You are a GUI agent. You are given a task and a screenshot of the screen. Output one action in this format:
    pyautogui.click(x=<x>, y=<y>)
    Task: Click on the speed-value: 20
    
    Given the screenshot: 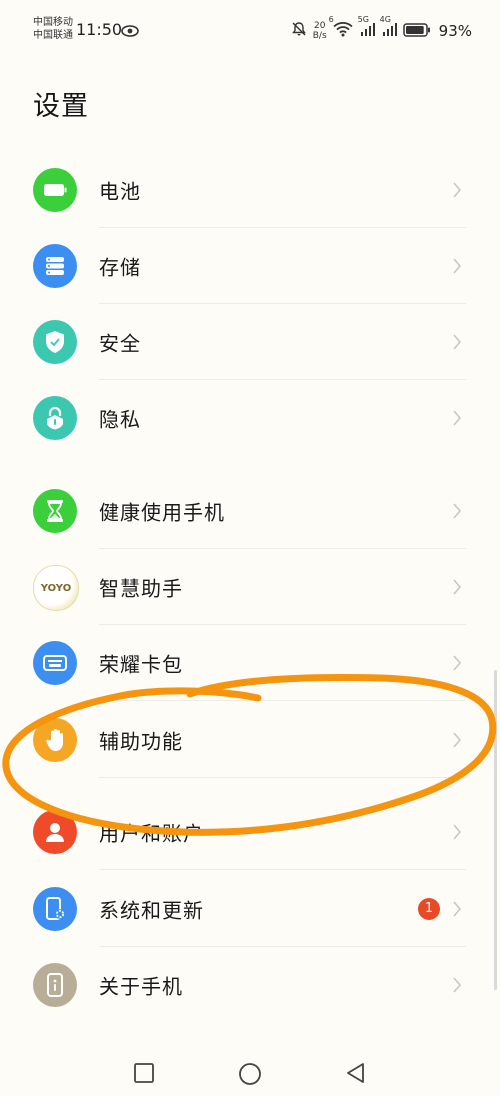 What is the action you would take?
    pyautogui.click(x=319, y=26)
    